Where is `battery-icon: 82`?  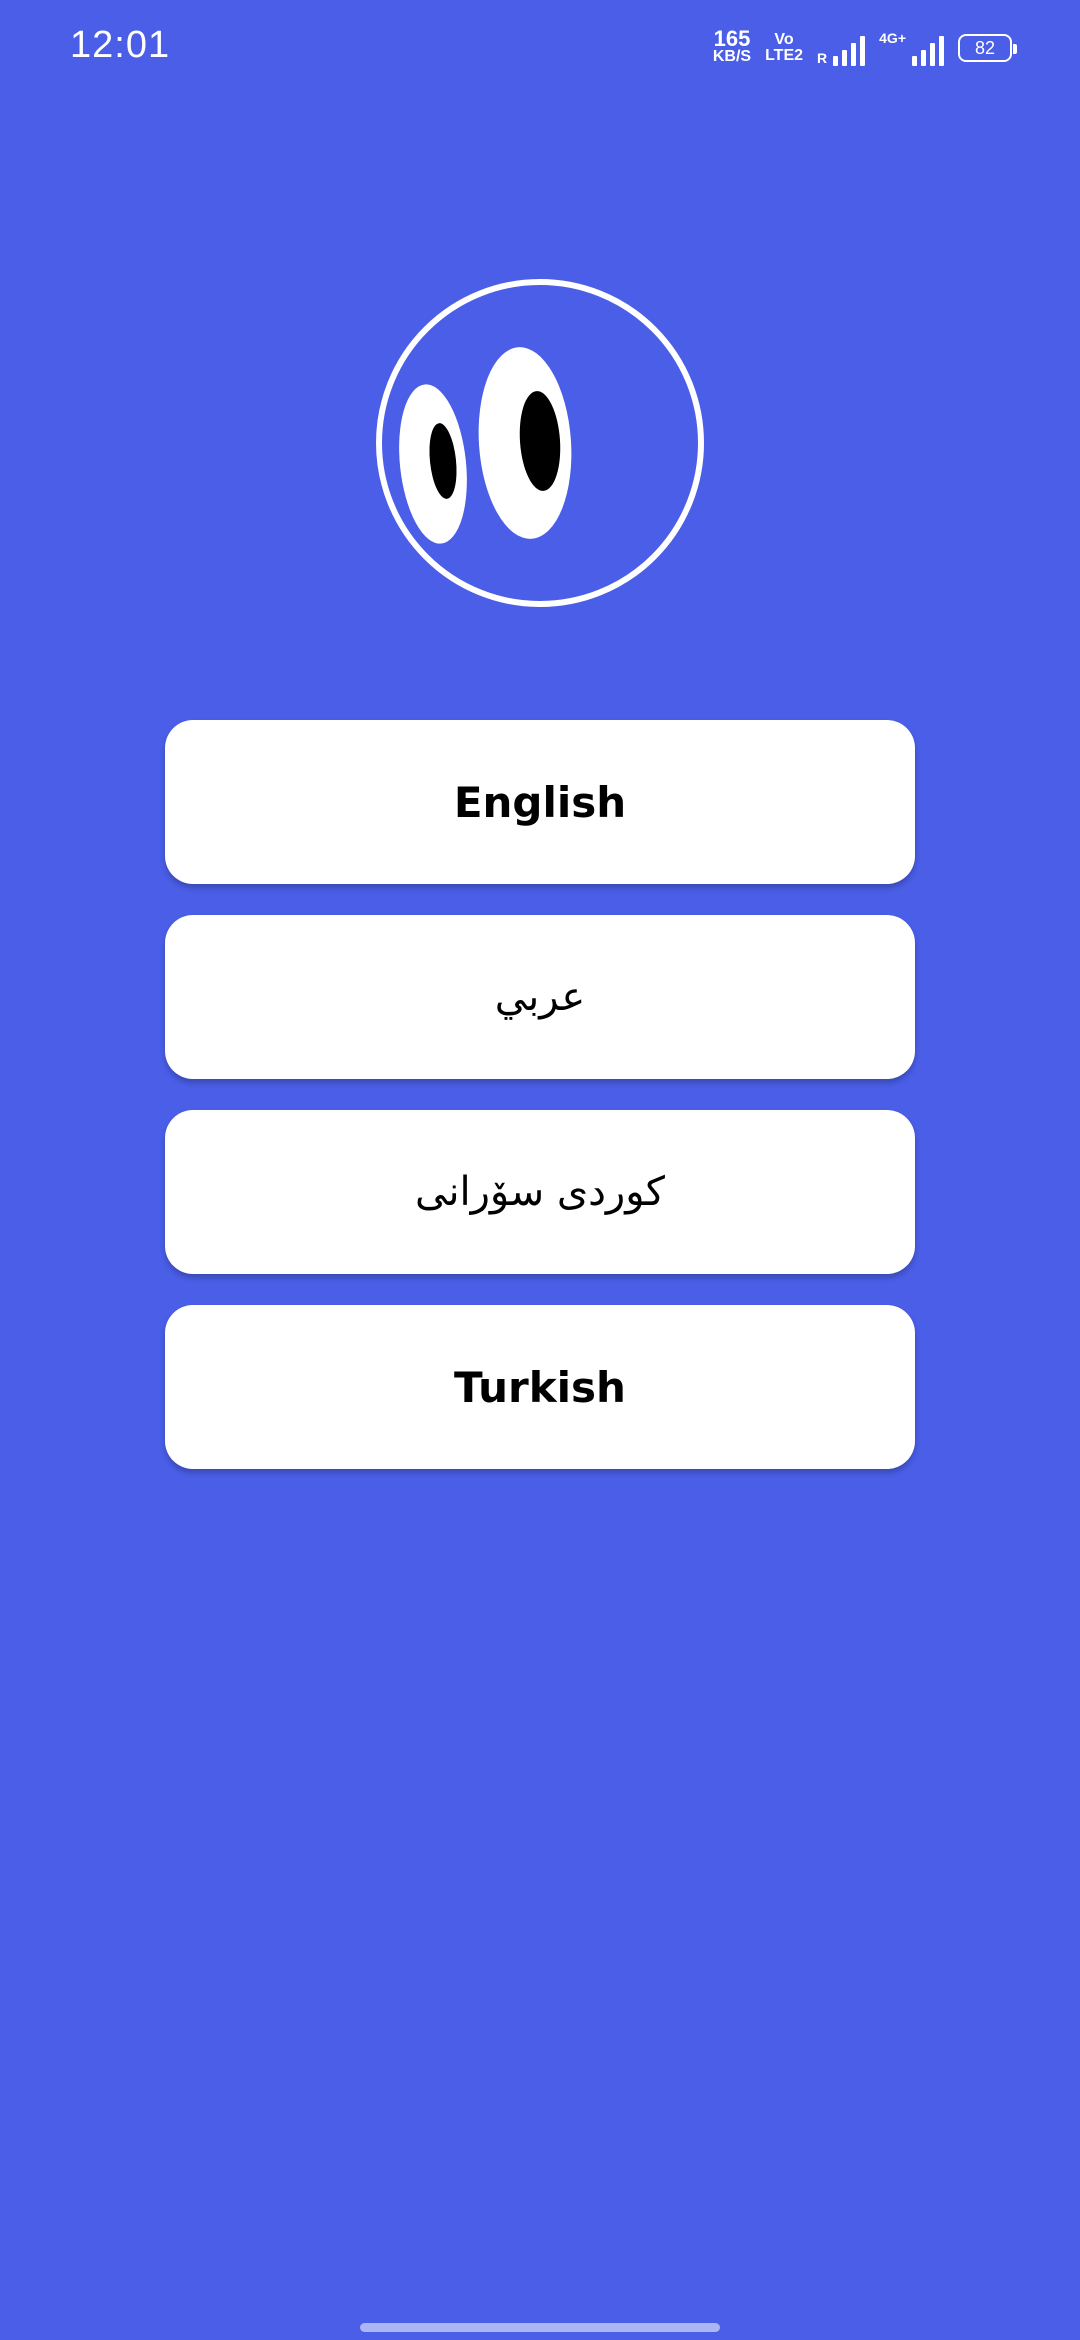
battery-icon: 82 is located at coordinates (987, 48).